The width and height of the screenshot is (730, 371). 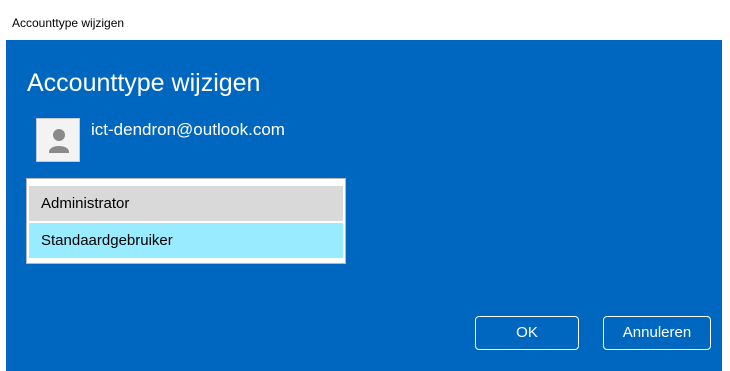 What do you see at coordinates (186, 203) in the screenshot?
I see `option-administrator: Administrator` at bounding box center [186, 203].